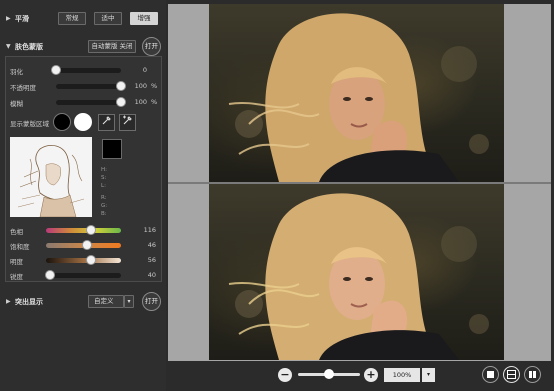 This screenshot has height=391, width=554. I want to click on opacity-unit: %, so click(154, 86).